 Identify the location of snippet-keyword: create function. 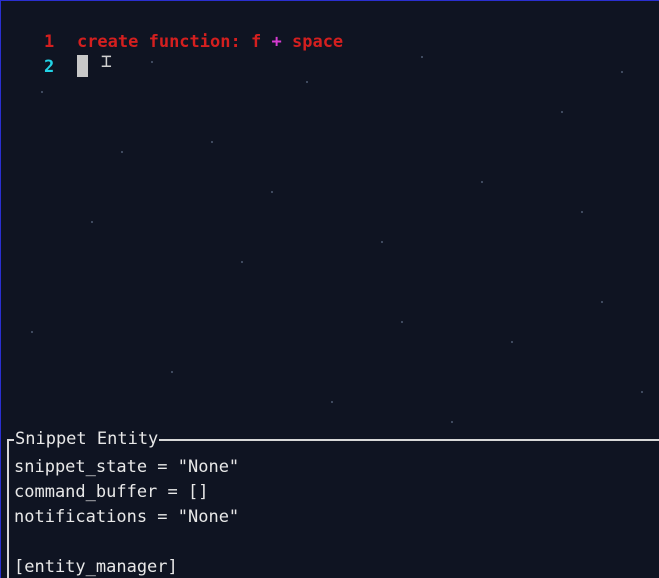
(153, 42).